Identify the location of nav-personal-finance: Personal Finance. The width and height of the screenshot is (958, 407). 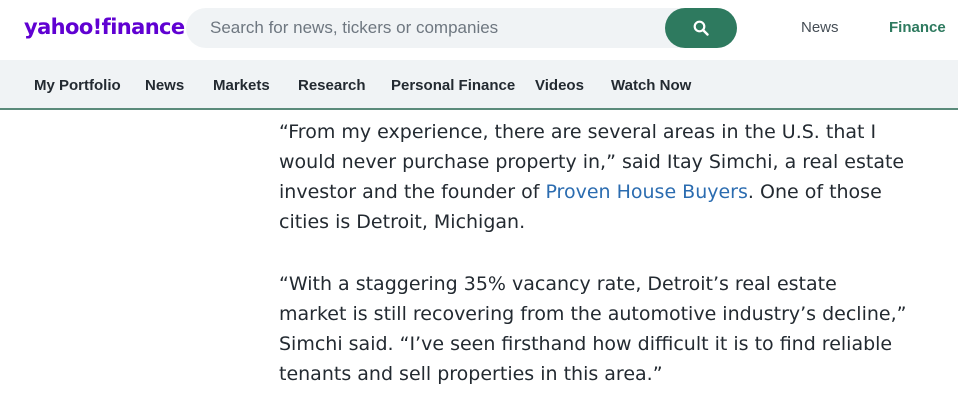
(453, 85).